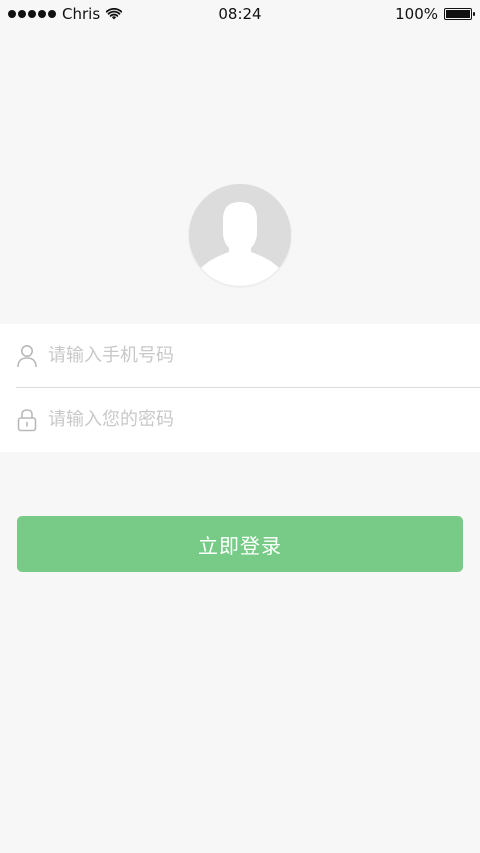  What do you see at coordinates (81, 14) in the screenshot?
I see `carrier-name: Chris` at bounding box center [81, 14].